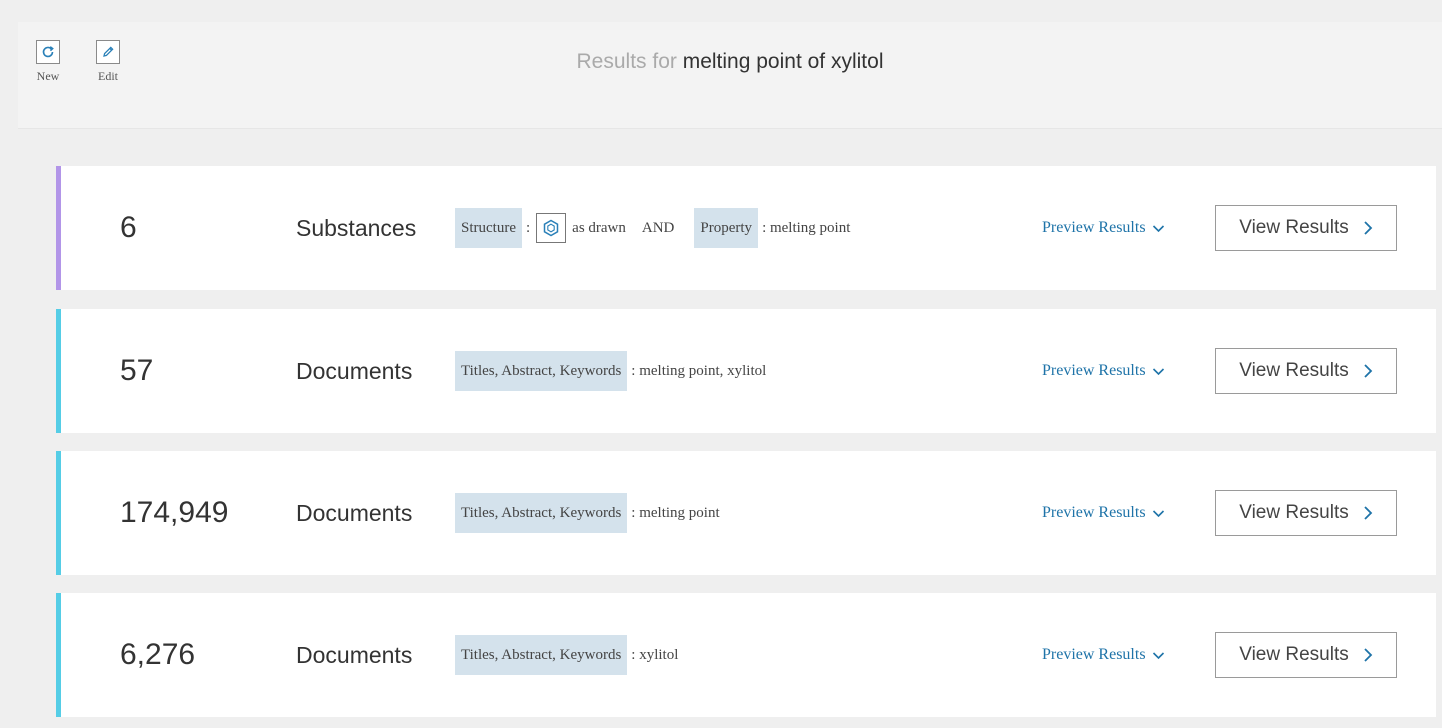 This screenshot has width=1442, height=728. I want to click on search-terms: : melting point, so click(675, 512).